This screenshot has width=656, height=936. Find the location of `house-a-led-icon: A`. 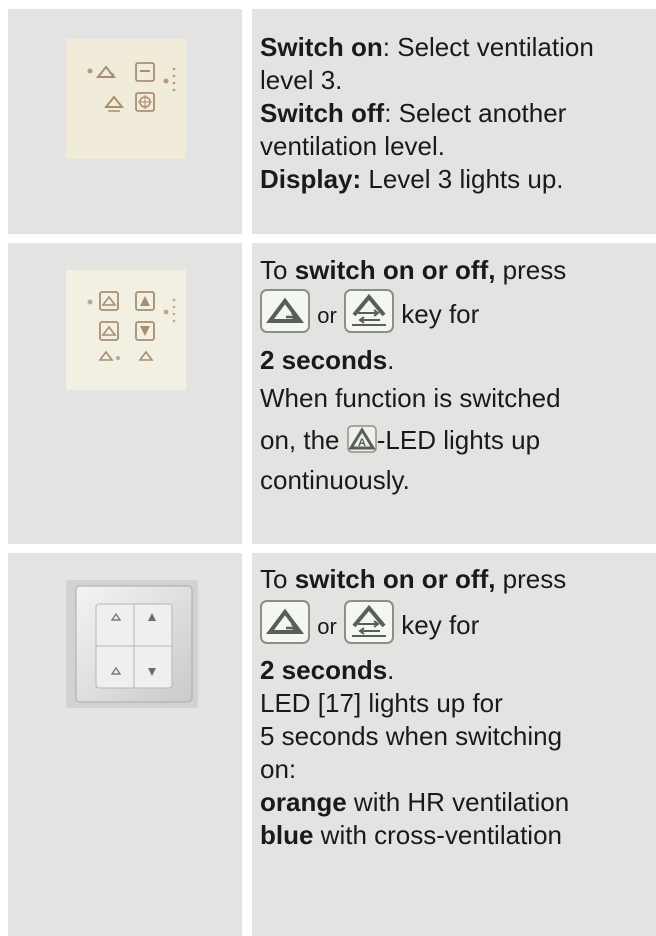

house-a-led-icon: A is located at coordinates (361, 439).